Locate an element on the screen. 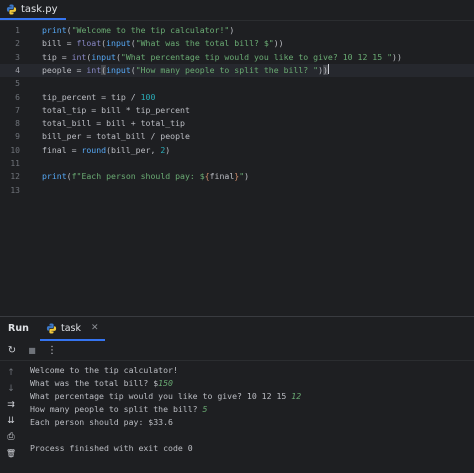  scroll-to-end-icon: ⇊ is located at coordinates (11, 421).